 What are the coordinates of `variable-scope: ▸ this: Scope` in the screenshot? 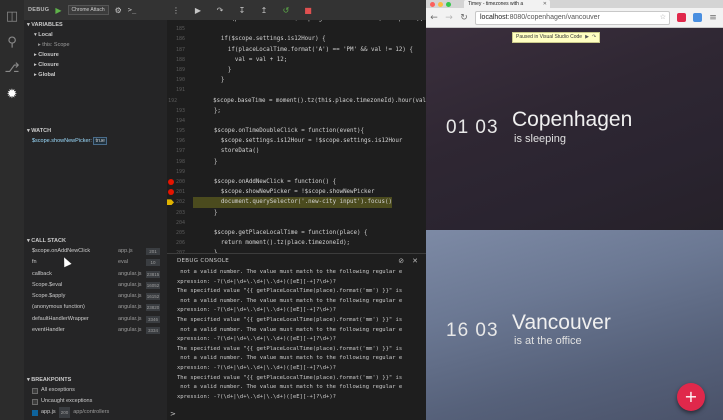 It's located at (95, 45).